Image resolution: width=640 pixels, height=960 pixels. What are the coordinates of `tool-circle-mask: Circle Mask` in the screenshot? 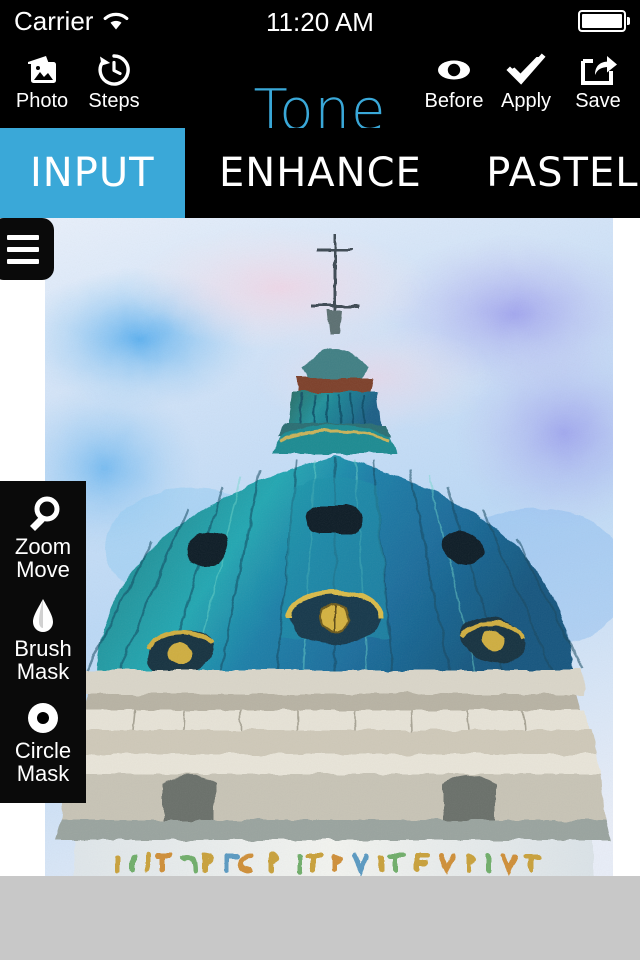 It's located at (43, 742).